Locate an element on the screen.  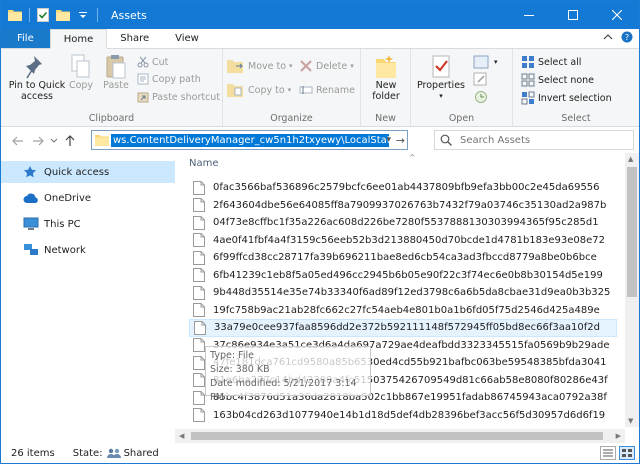
edit-button is located at coordinates (482, 79).